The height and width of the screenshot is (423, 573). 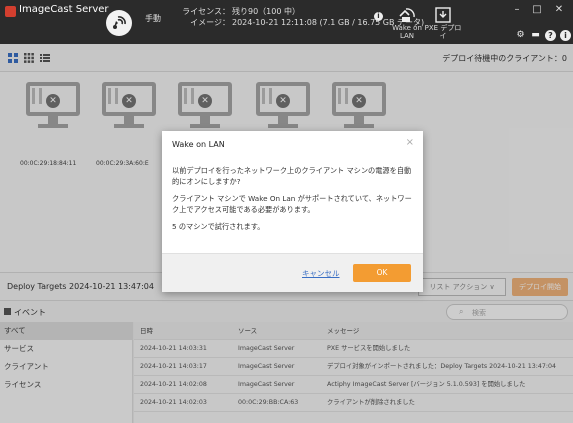 I want to click on wake-on-lan-button: Wake on LAN, so click(x=407, y=24).